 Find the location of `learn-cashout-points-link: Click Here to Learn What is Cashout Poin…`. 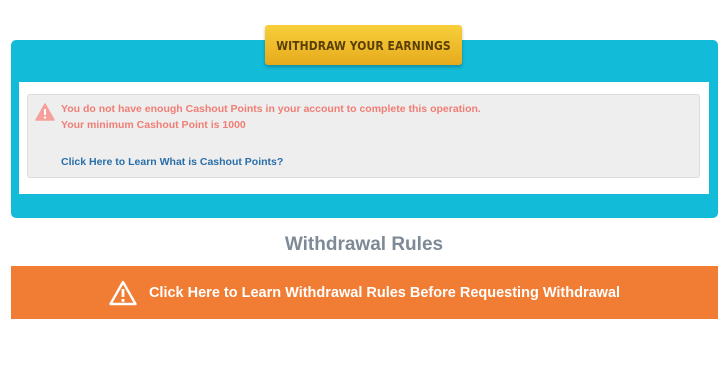

learn-cashout-points-link: Click Here to Learn What is Cashout Poin… is located at coordinates (172, 162).